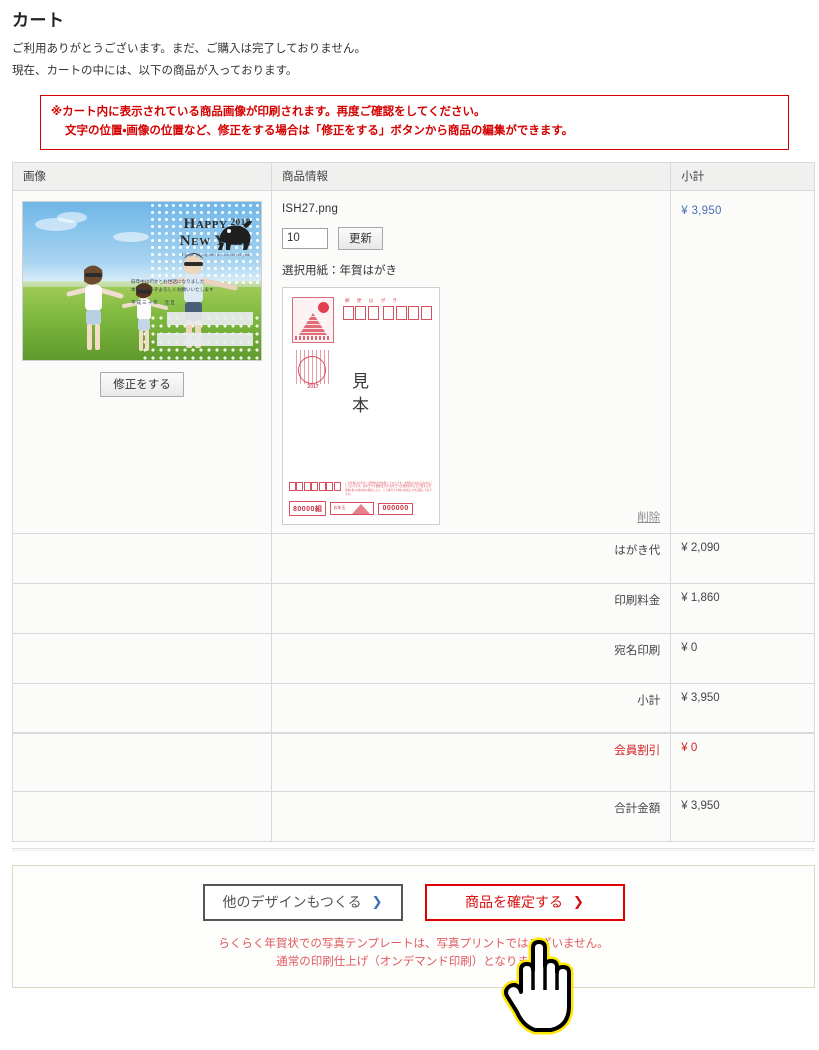 This screenshot has width=819, height=1050. I want to click on summary-label: 小計, so click(471, 708).